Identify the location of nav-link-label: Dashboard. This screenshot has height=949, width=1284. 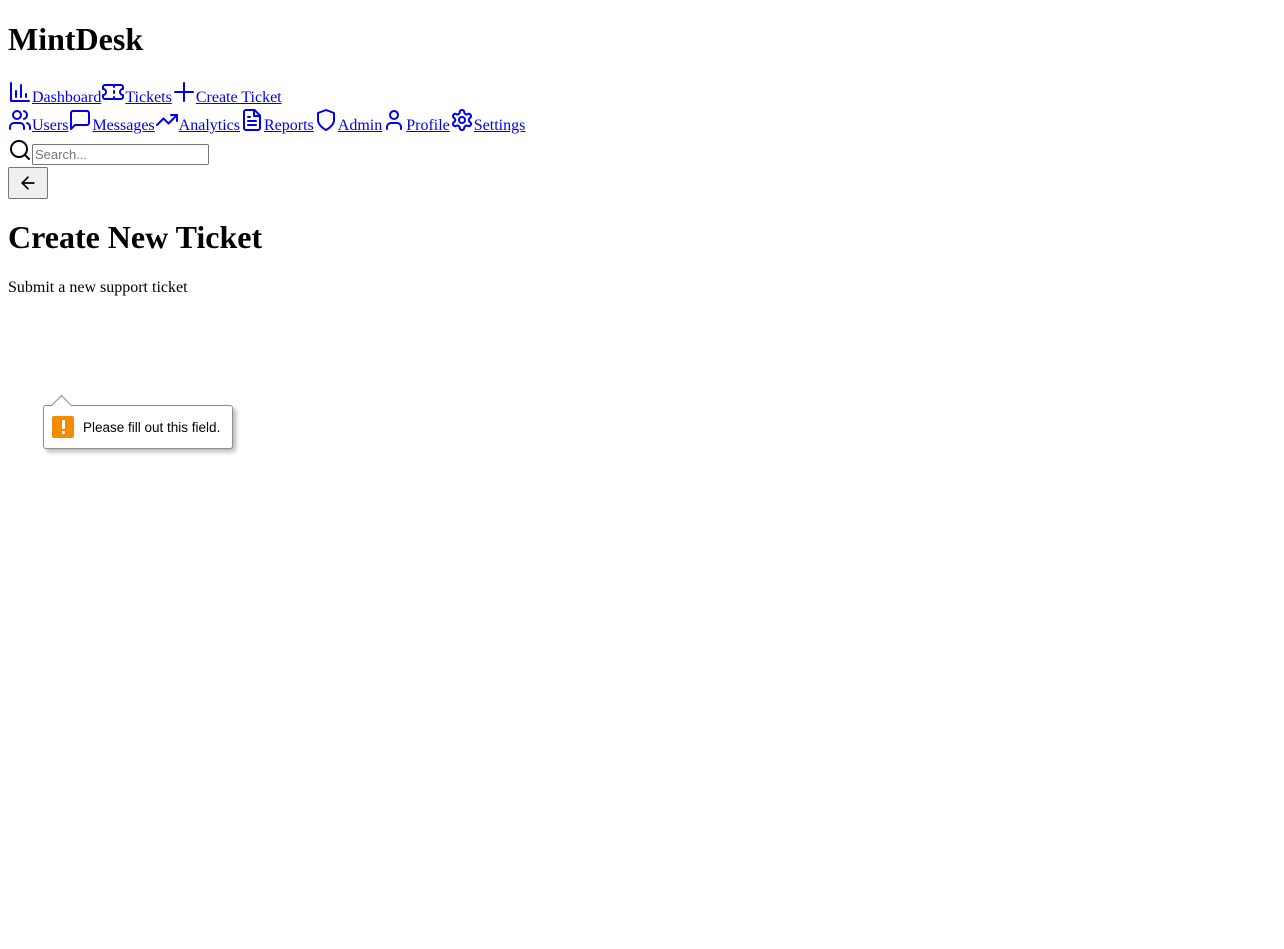
(67, 97).